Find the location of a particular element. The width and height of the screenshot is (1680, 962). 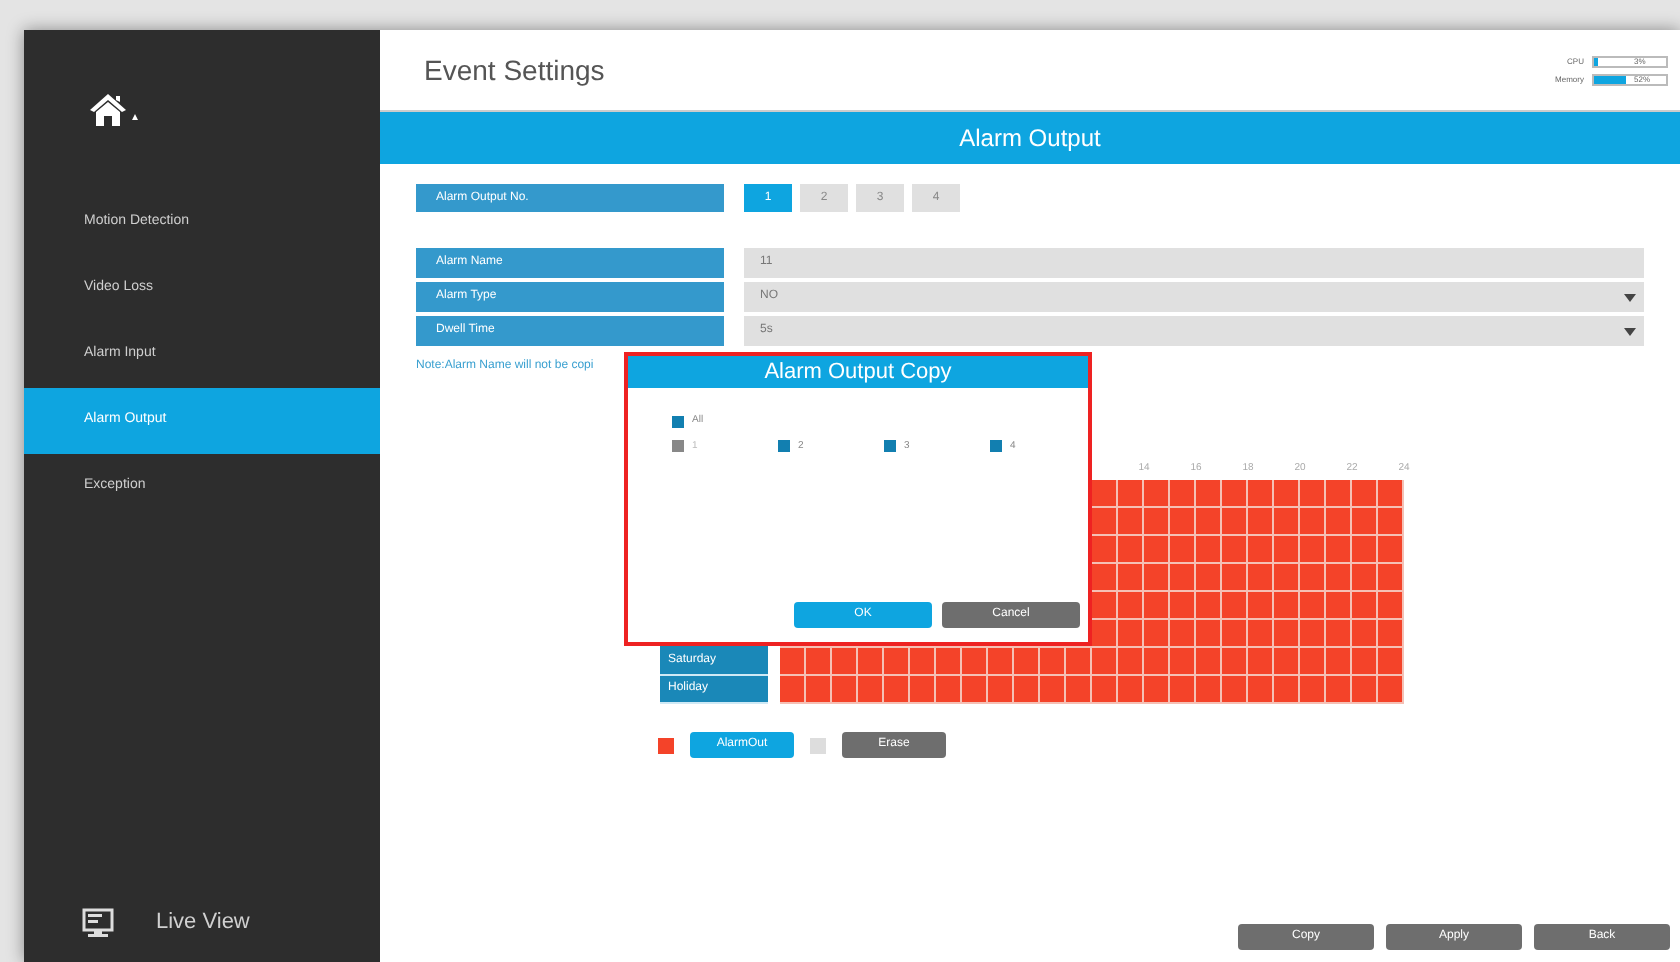

monitor-icon is located at coordinates (98, 922).